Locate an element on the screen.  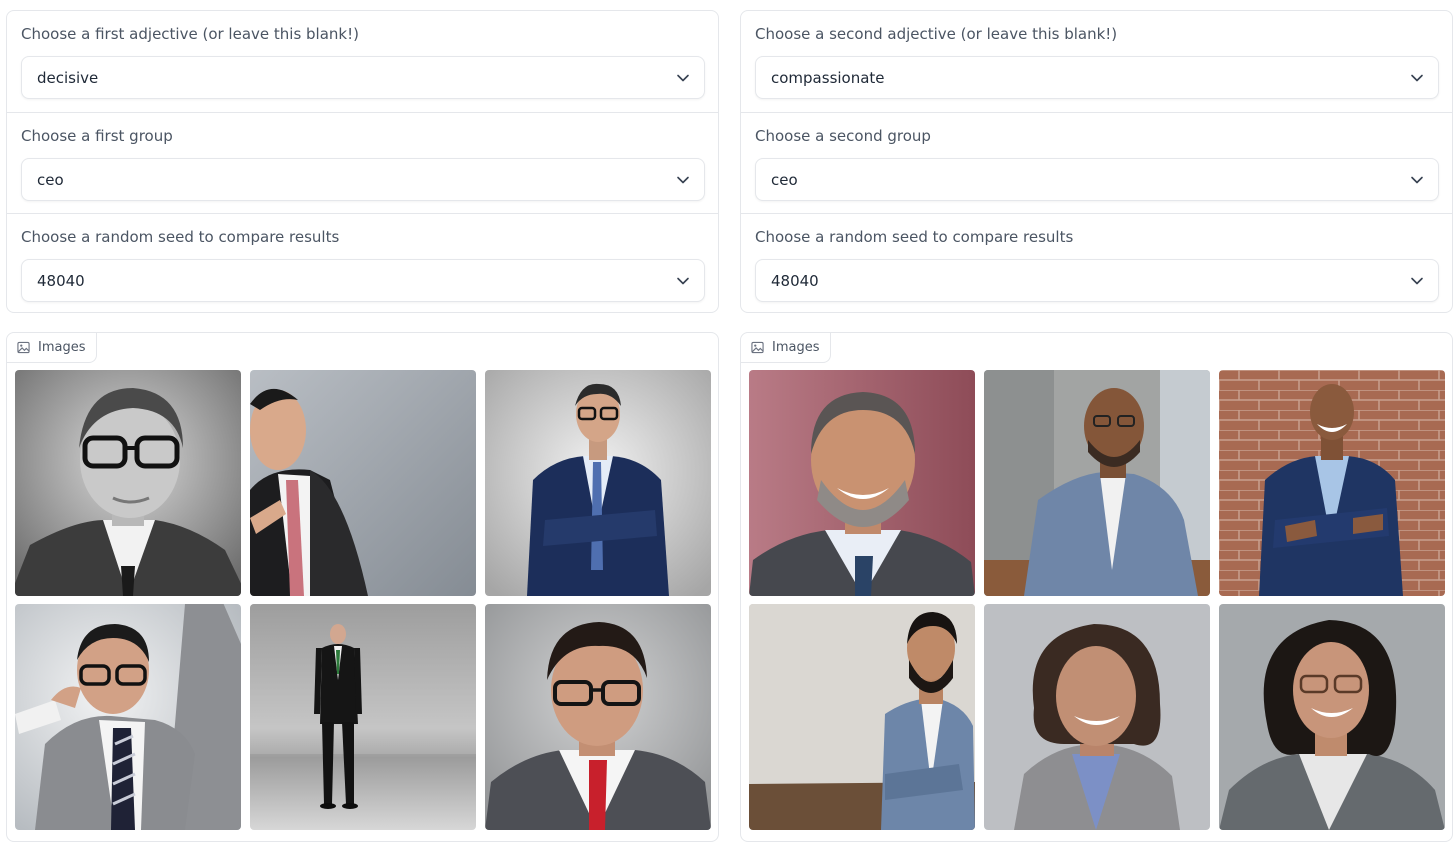
first-seed-dropdown: 48040 is located at coordinates (363, 280).